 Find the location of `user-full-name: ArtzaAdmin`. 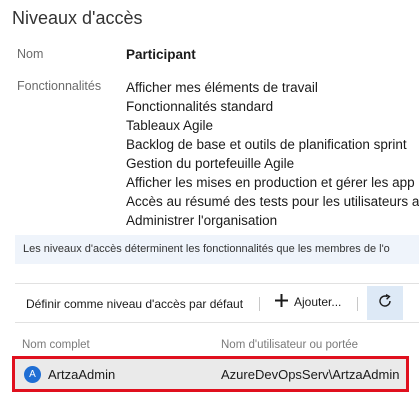

user-full-name: ArtzaAdmin is located at coordinates (82, 374).